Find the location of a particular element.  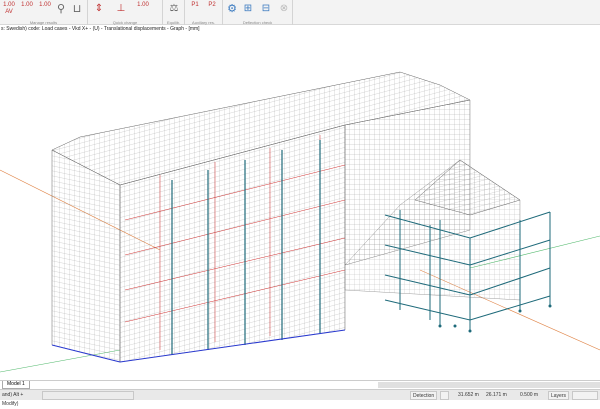

tab-model-1: Model 1 is located at coordinates (16, 385).